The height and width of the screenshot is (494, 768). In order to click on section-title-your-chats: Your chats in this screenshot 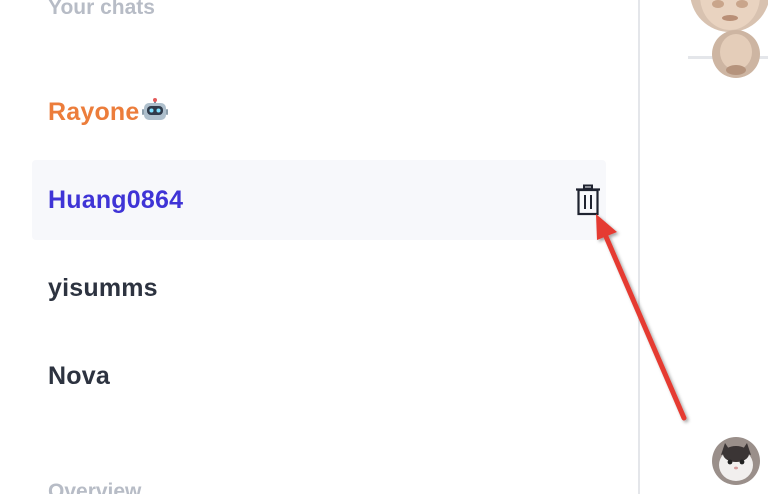, I will do `click(101, 9)`.